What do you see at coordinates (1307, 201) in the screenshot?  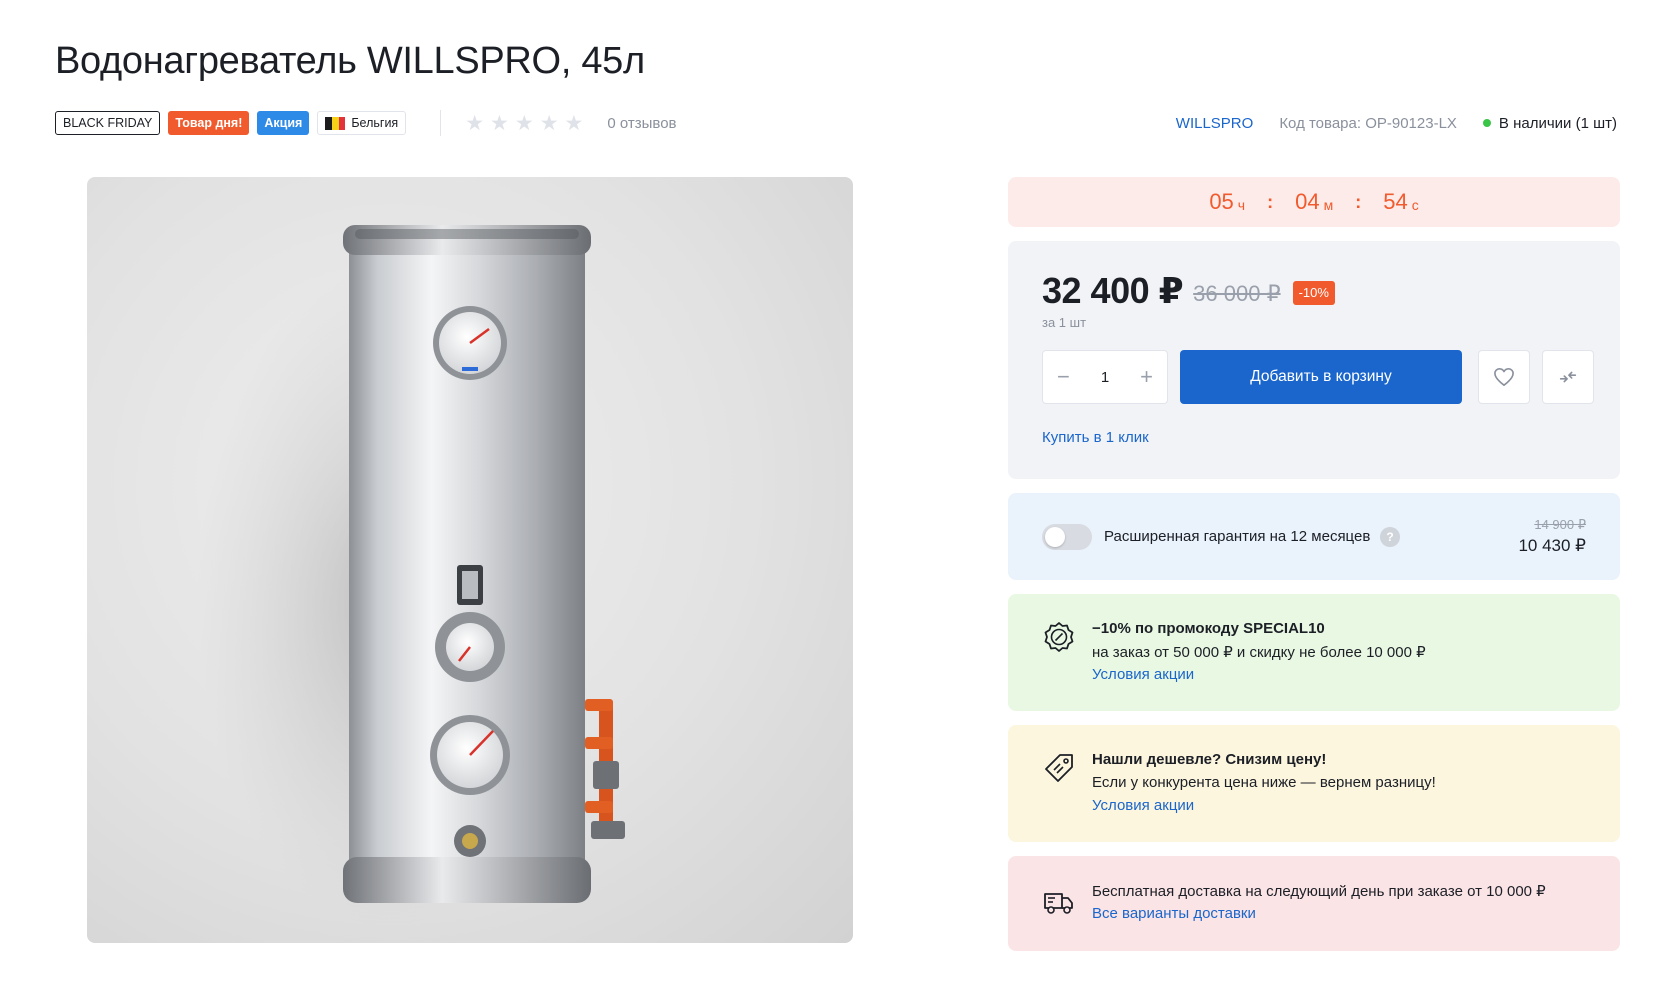 I see `timer-minutes: 04` at bounding box center [1307, 201].